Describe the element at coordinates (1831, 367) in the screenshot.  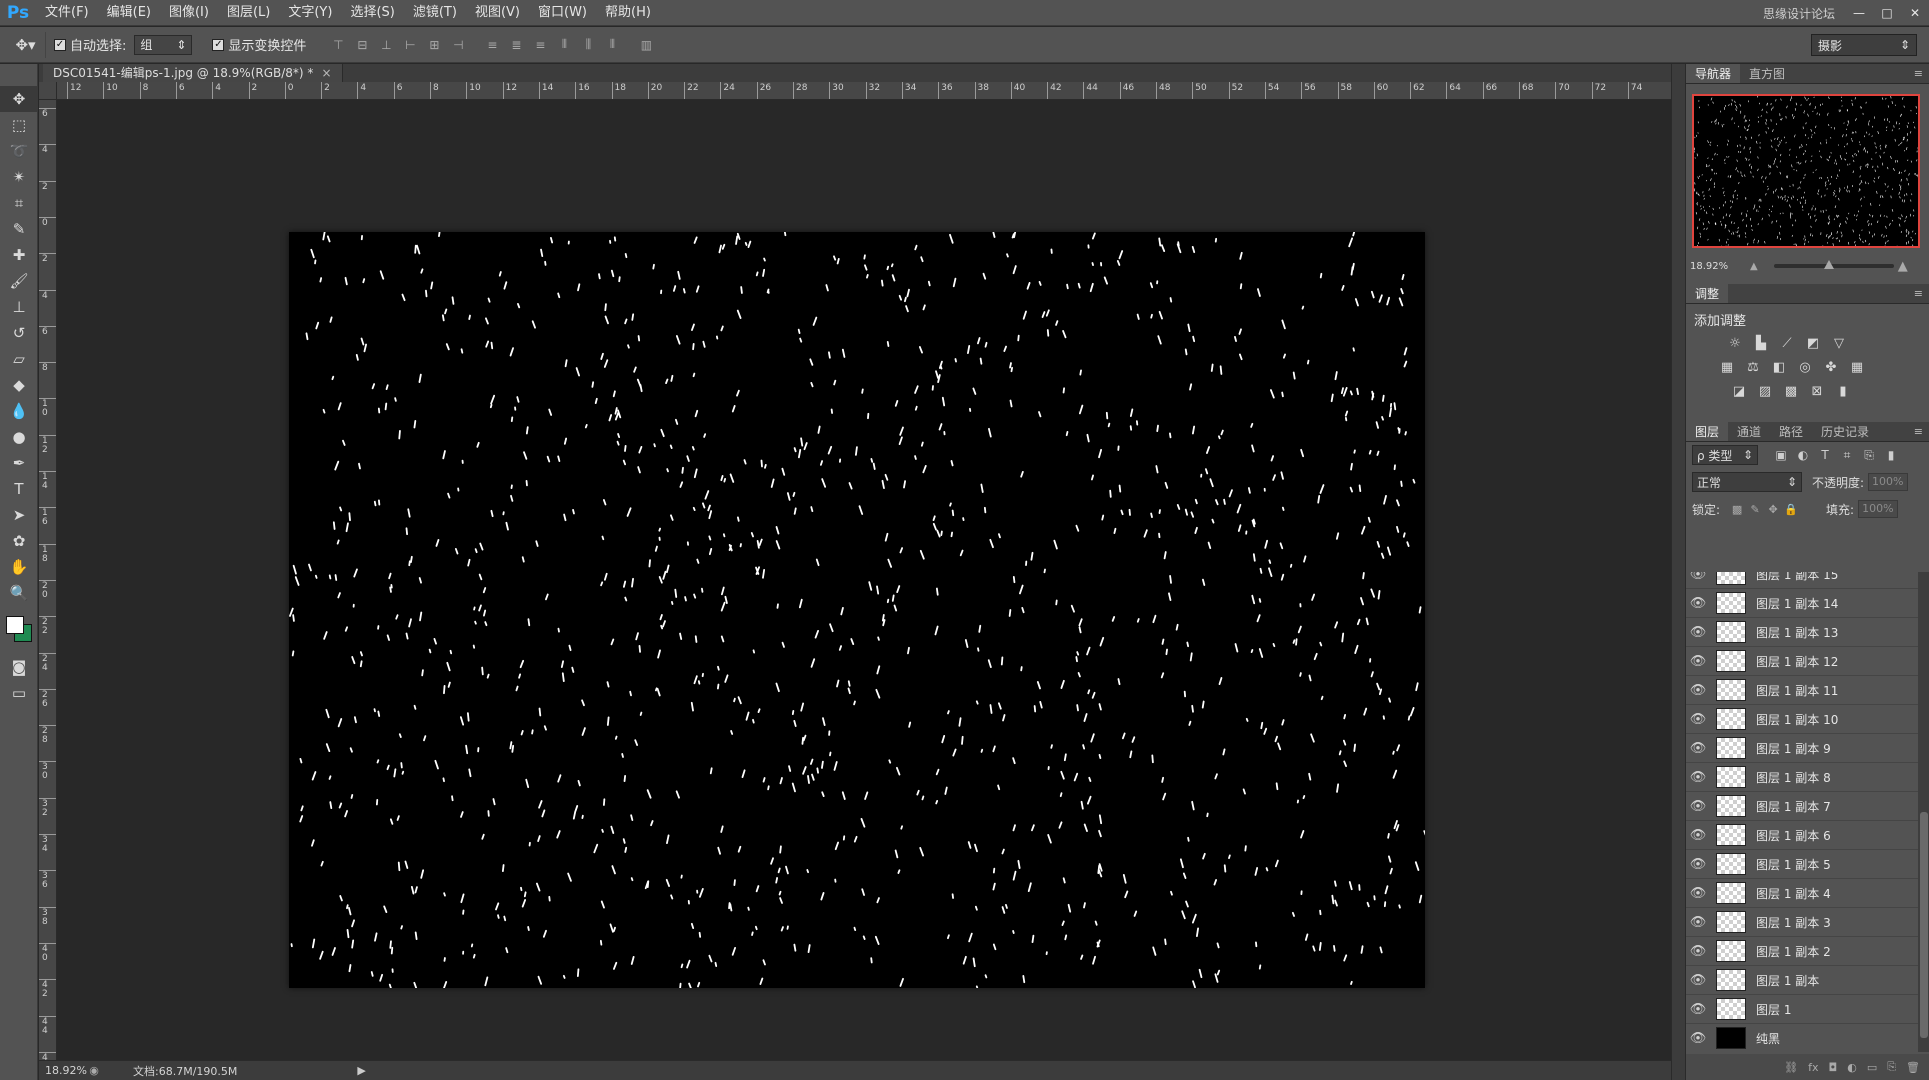
I see `channel-mixer-icon: ✤` at that location.